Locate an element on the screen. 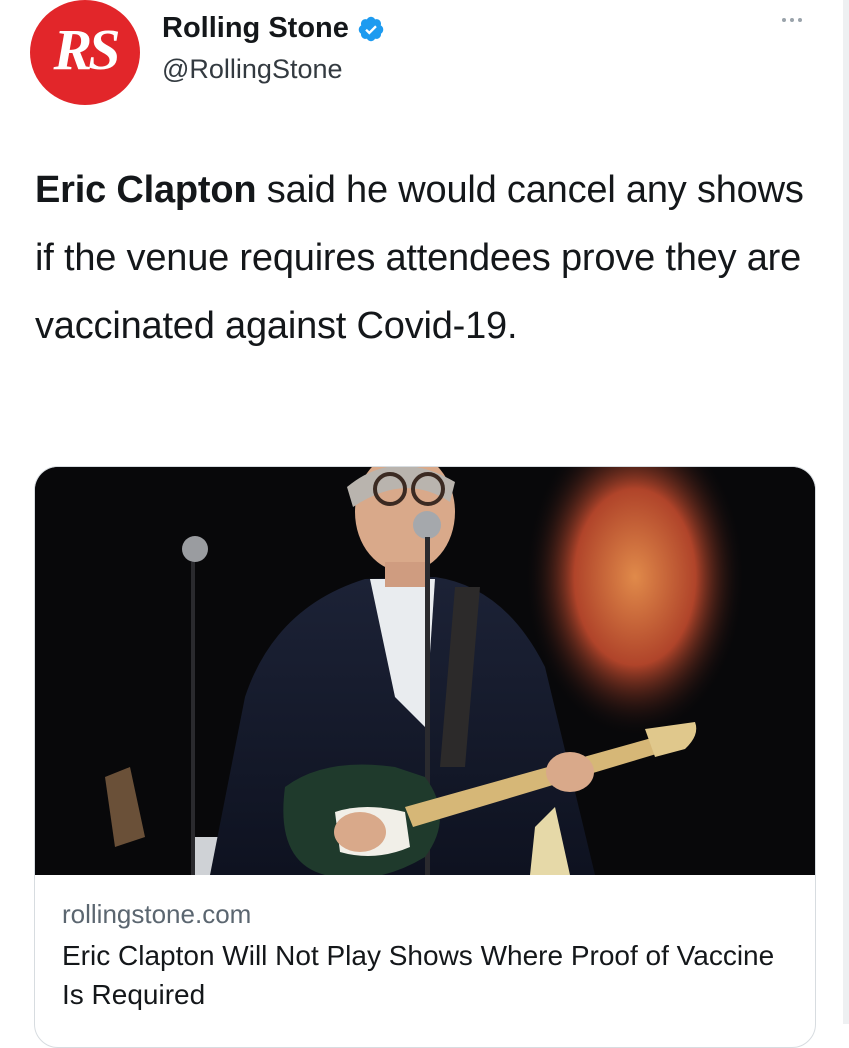  link-card-domain: rollingstone.com is located at coordinates (157, 914).